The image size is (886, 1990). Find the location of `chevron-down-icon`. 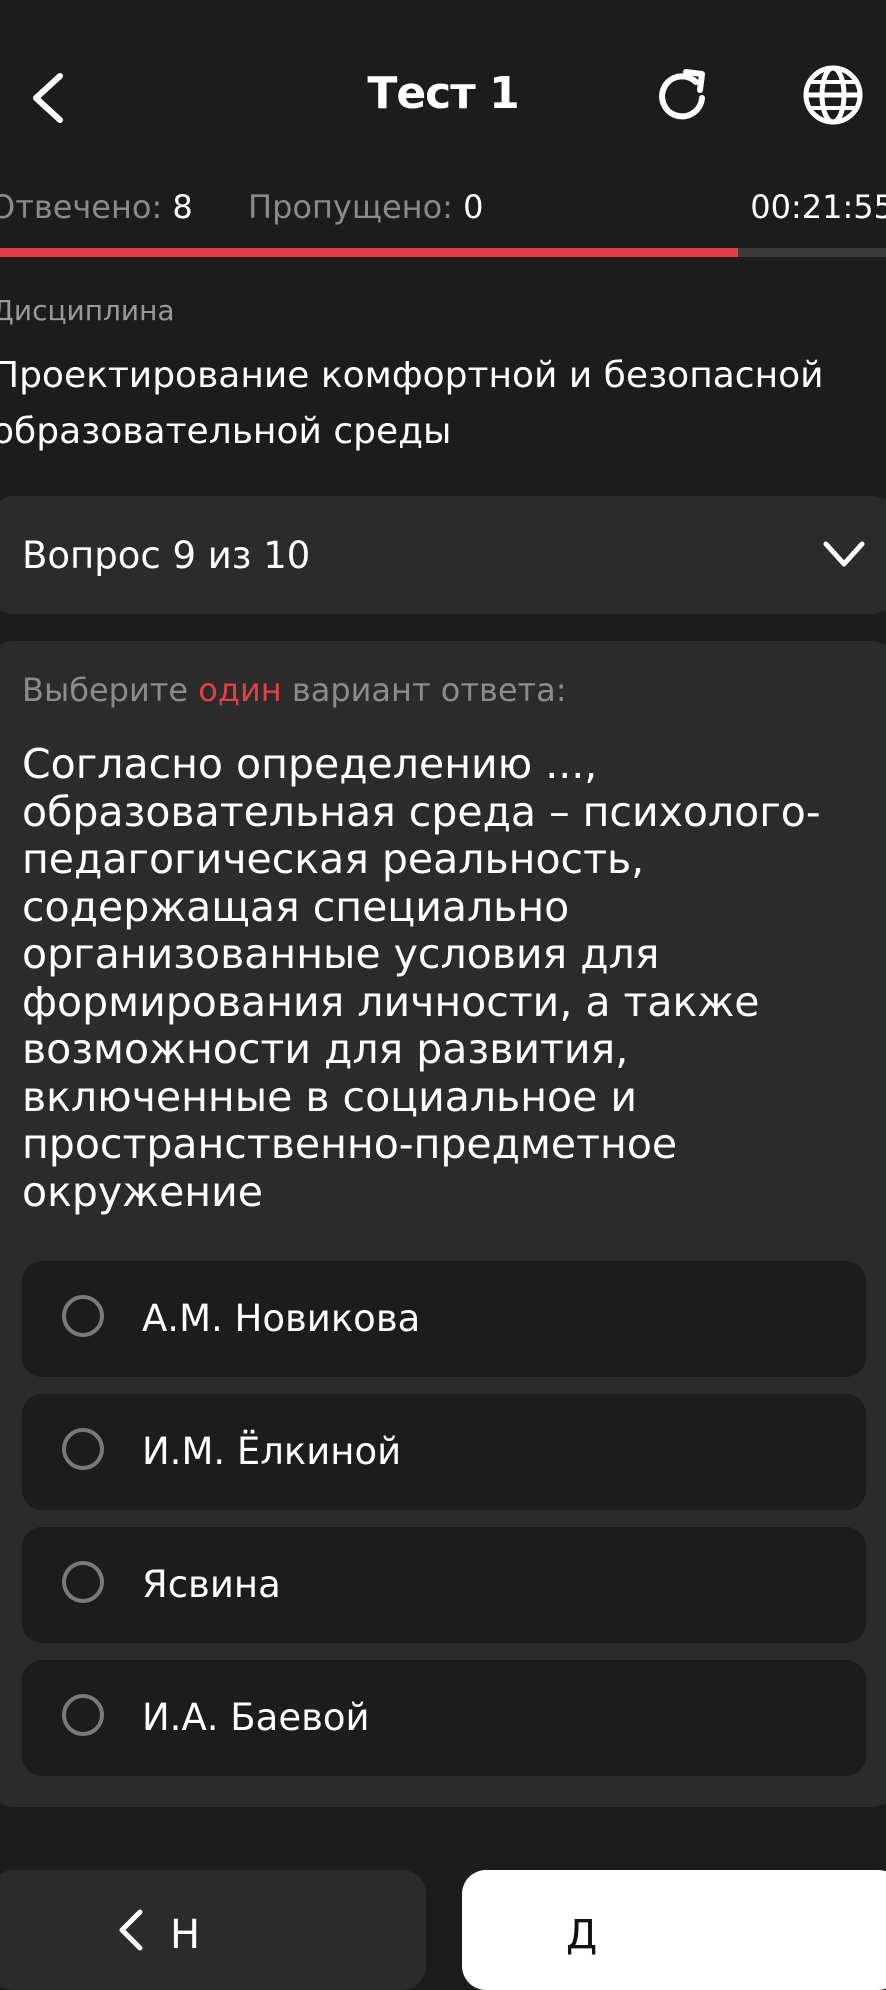

chevron-down-icon is located at coordinates (844, 554).